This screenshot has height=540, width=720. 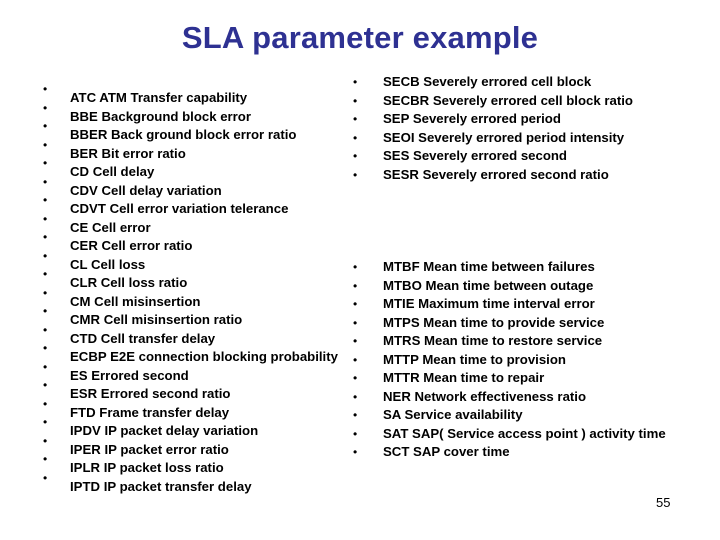 I want to click on list-item-text: CM Cell misinsertion, so click(x=135, y=301).